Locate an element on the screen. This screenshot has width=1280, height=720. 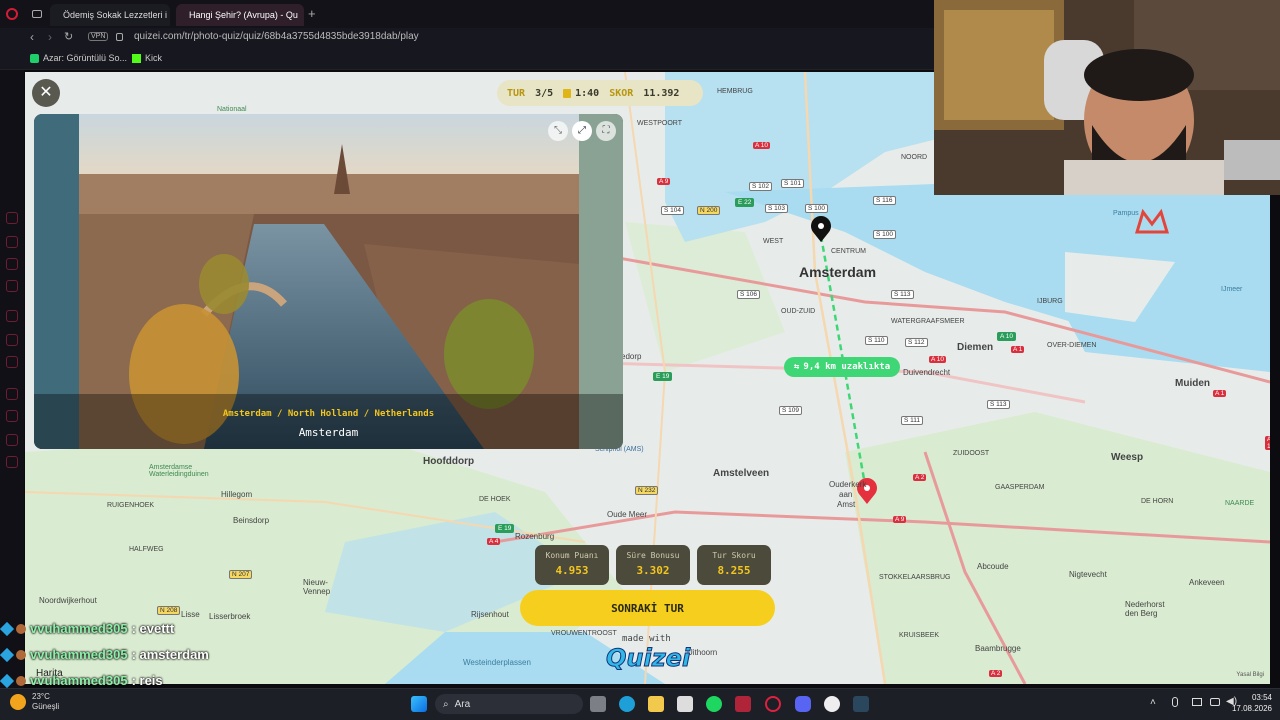
browser-sidebar is located at coordinates (12, 380).